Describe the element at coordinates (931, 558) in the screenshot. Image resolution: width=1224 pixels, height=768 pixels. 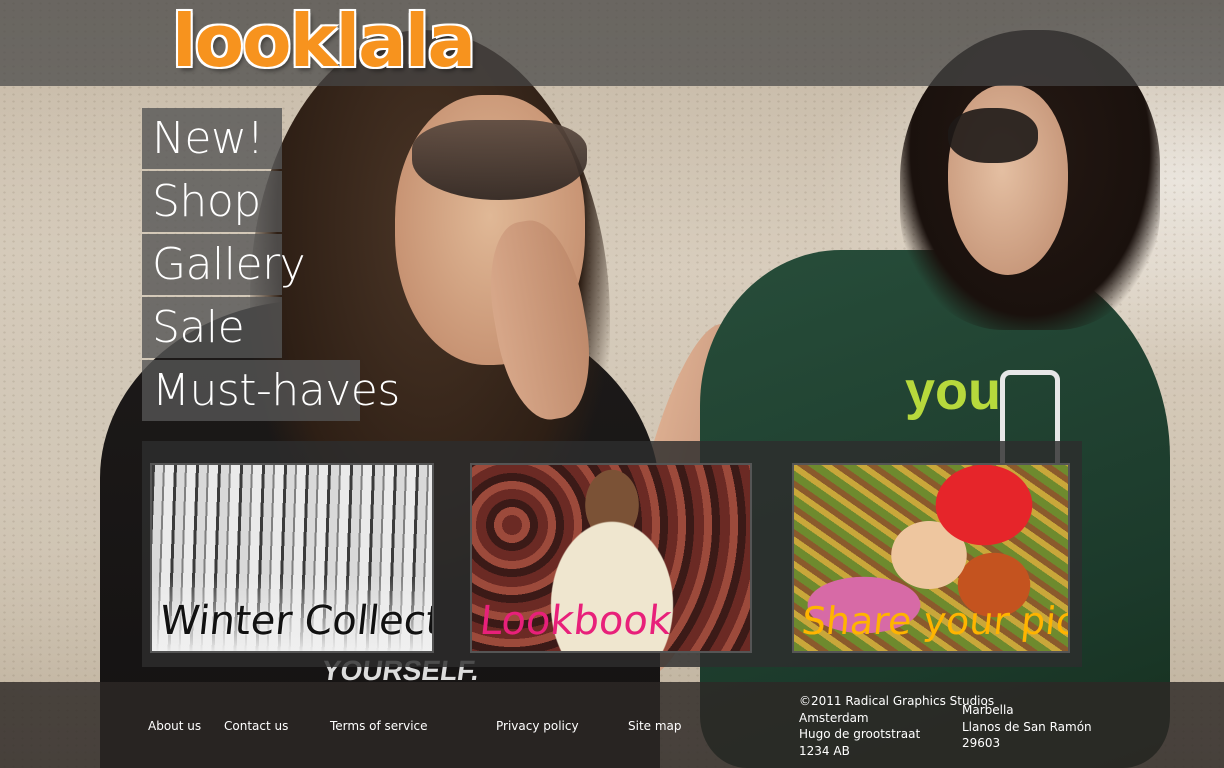
I see `promo-card-share-your-pics: Share your pics!` at that location.